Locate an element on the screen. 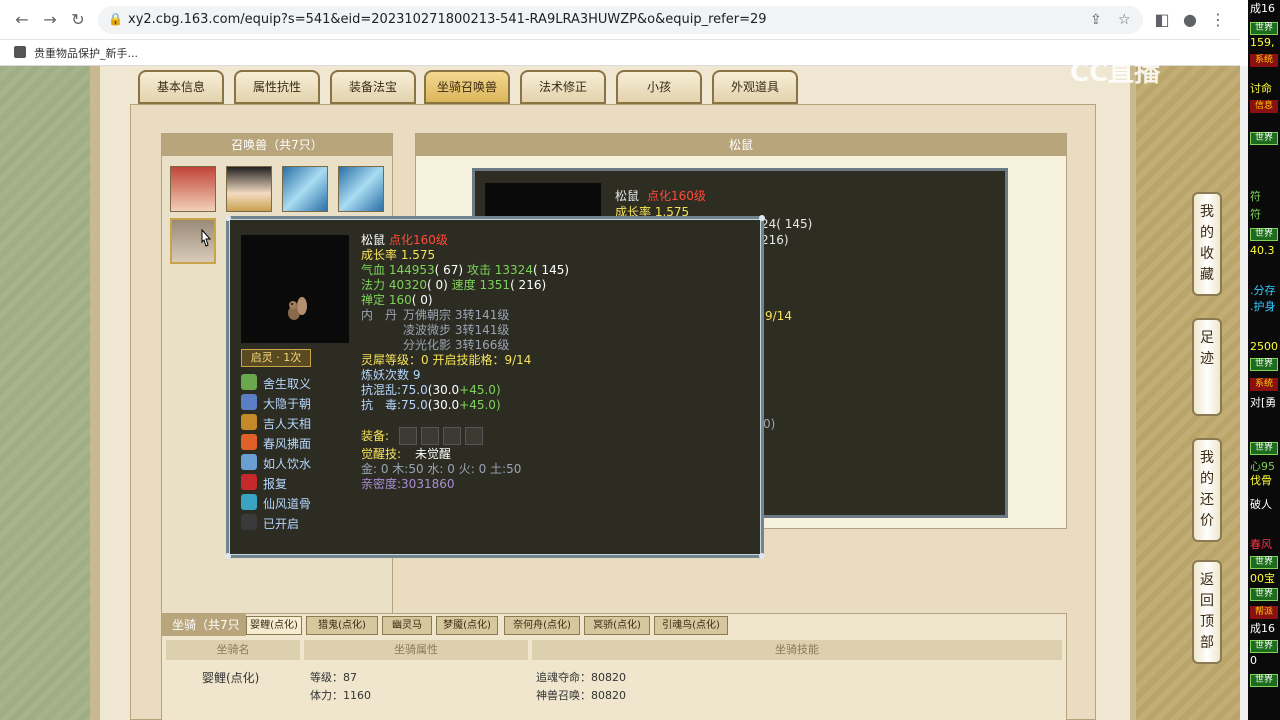  chat-line: 破人 is located at coordinates (1261, 504).